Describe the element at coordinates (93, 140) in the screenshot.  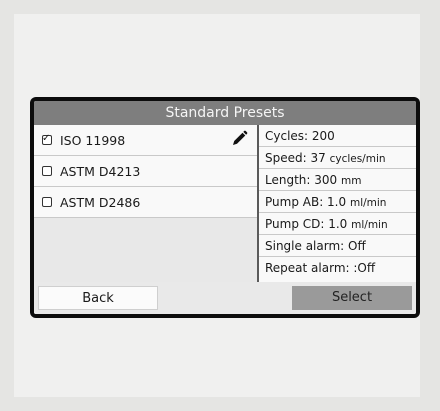
I see `preset-label: ISO 11998` at that location.